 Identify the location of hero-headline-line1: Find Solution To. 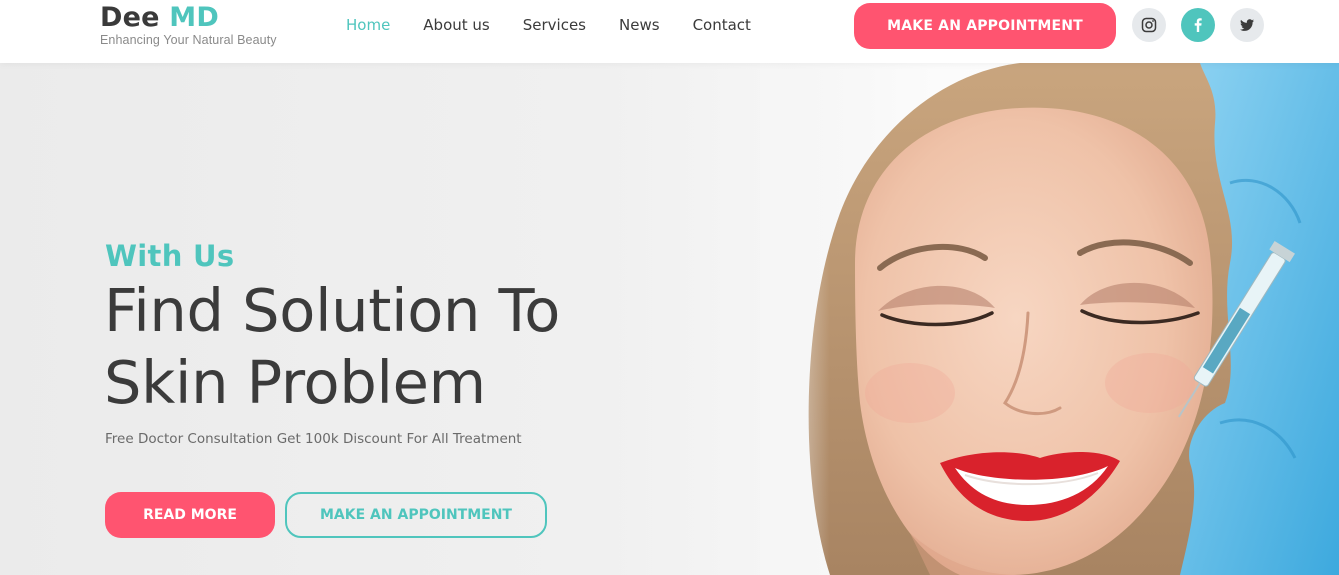
(332, 310).